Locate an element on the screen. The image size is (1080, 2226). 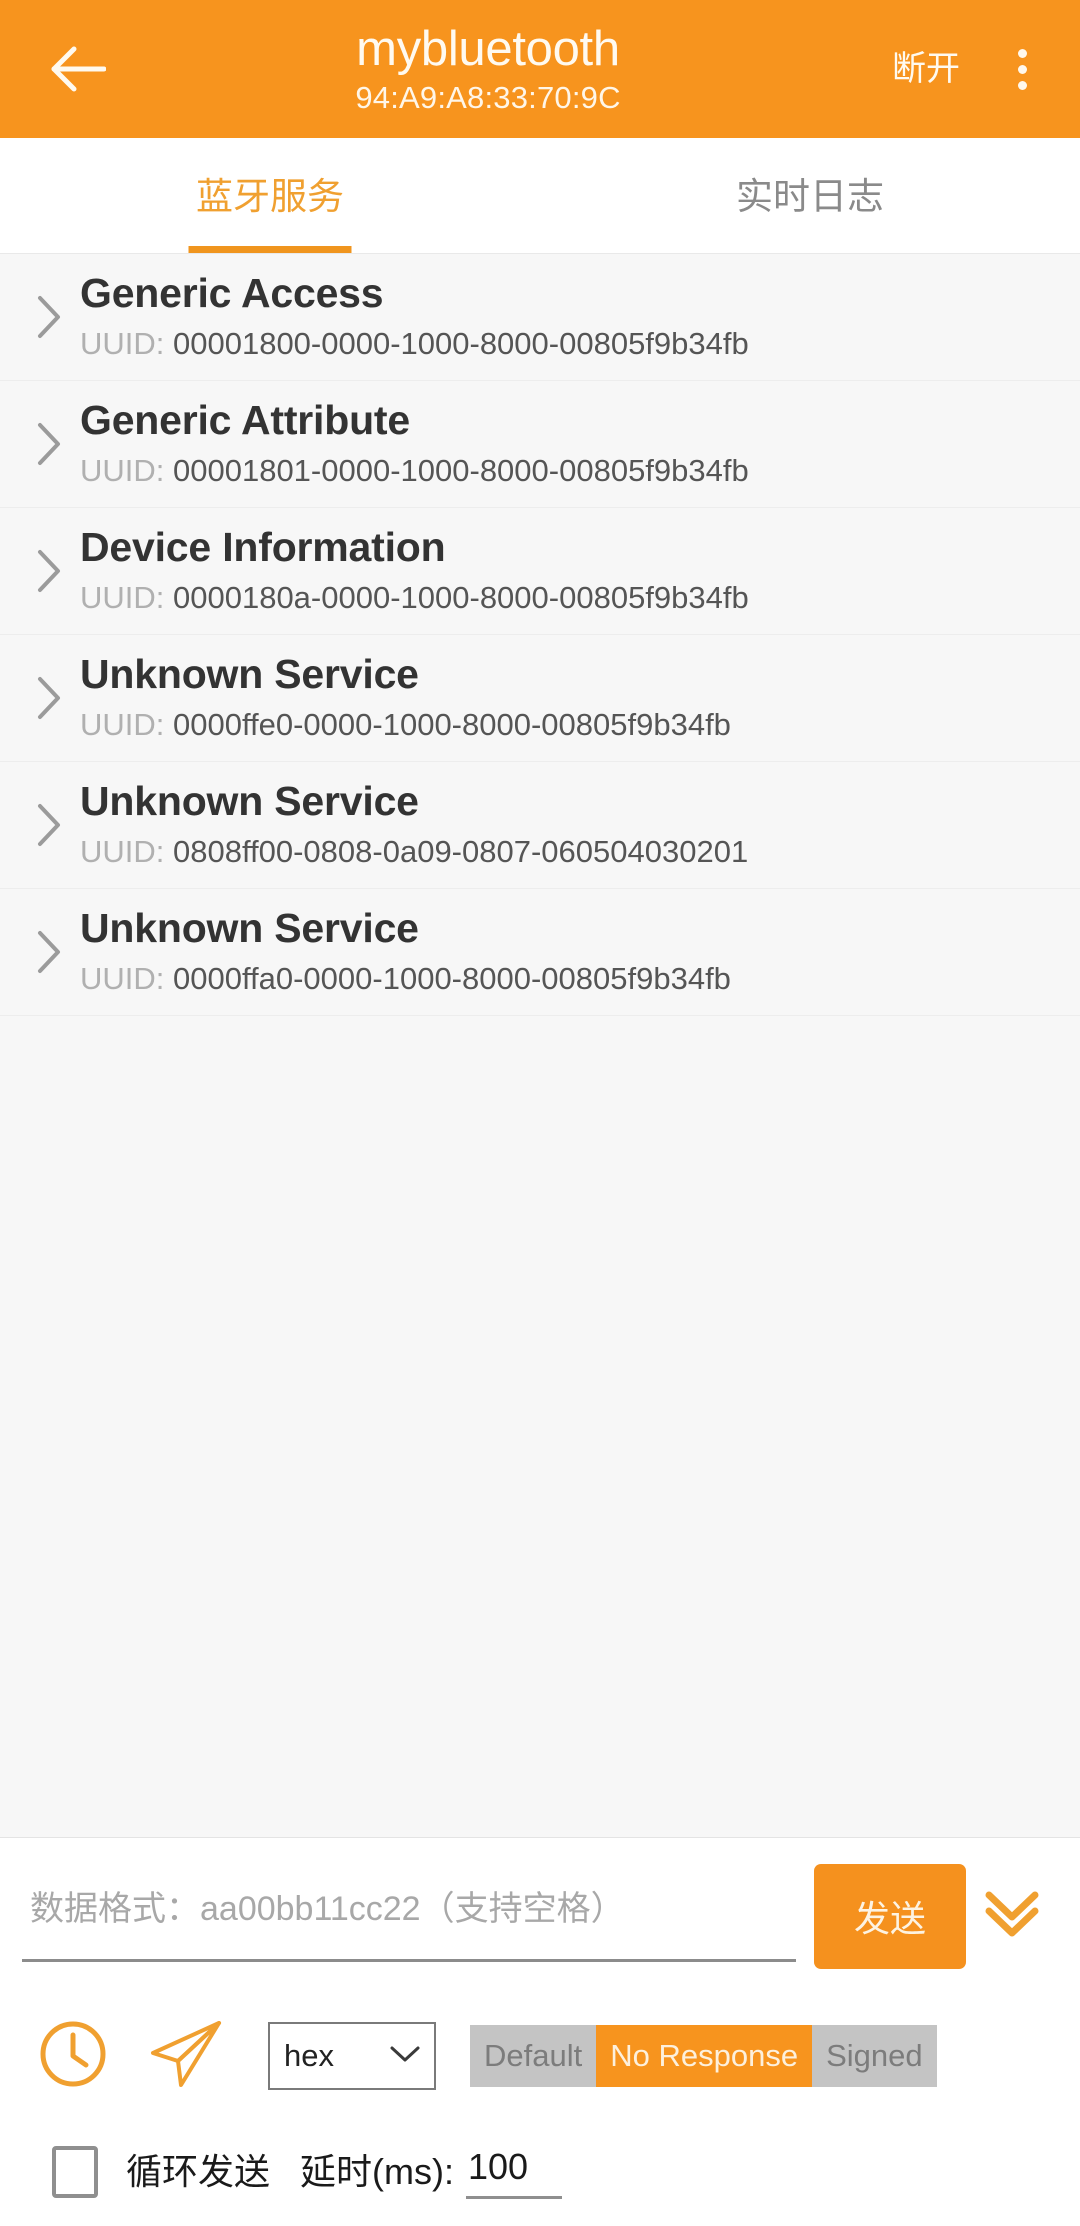
data-format-value: hex is located at coordinates (309, 2055).